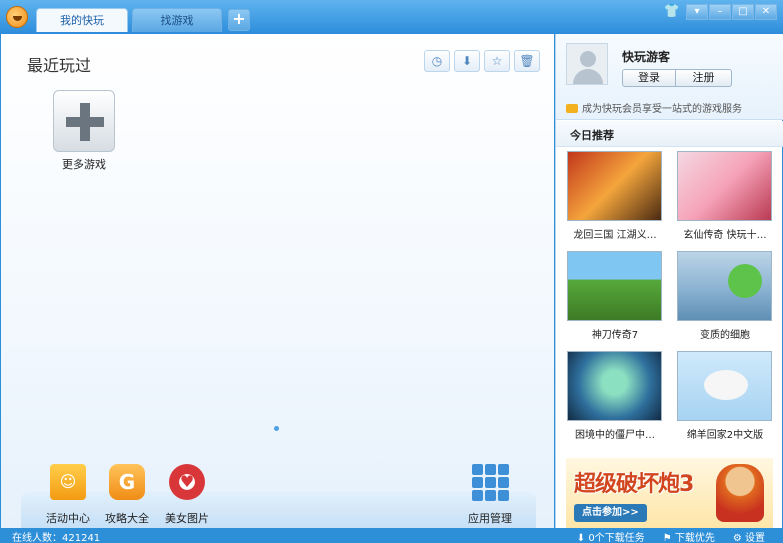 This screenshot has height=543, width=783. I want to click on kuaiwan-logo-icon, so click(17, 17).